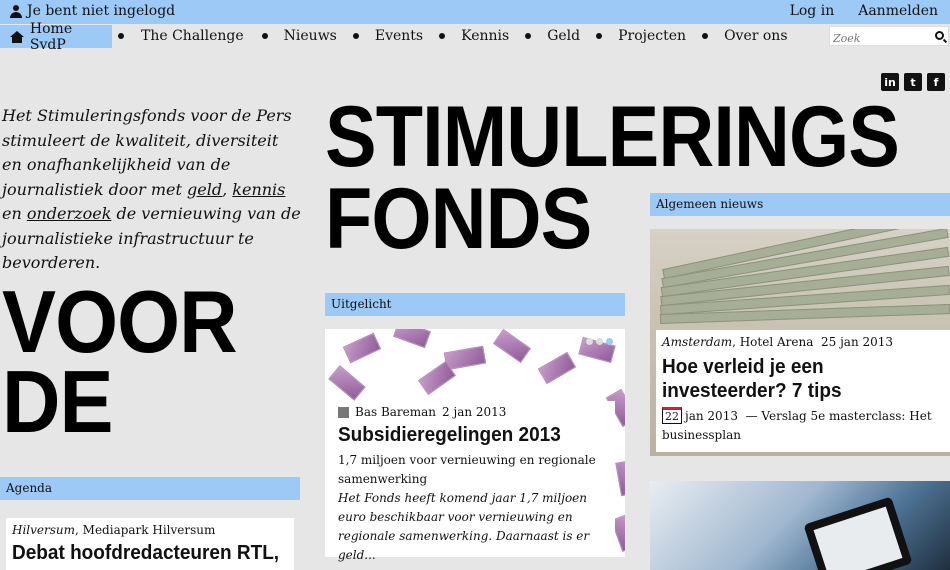  What do you see at coordinates (858, 533) in the screenshot?
I see `tablet-shape` at bounding box center [858, 533].